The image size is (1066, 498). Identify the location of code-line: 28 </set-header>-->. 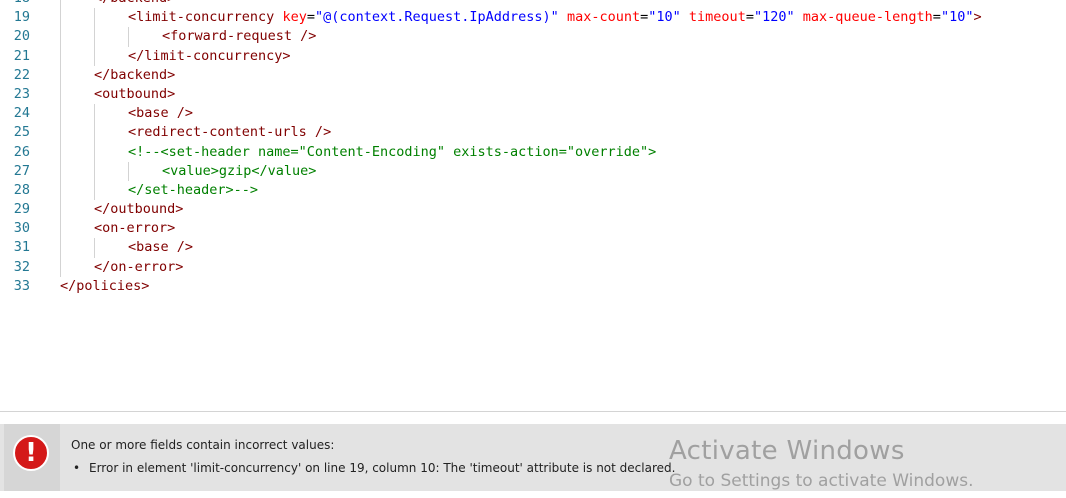
(533, 190).